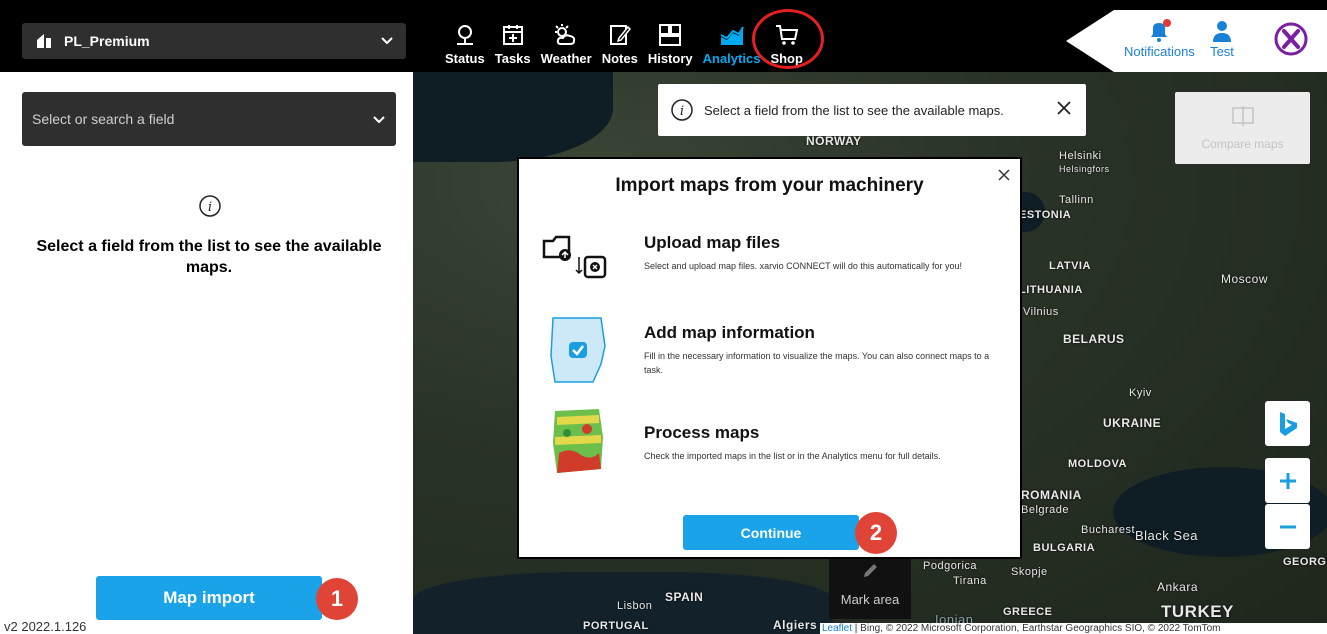 The height and width of the screenshot is (634, 1327). Describe the element at coordinates (620, 35) in the screenshot. I see `notes-icon` at that location.